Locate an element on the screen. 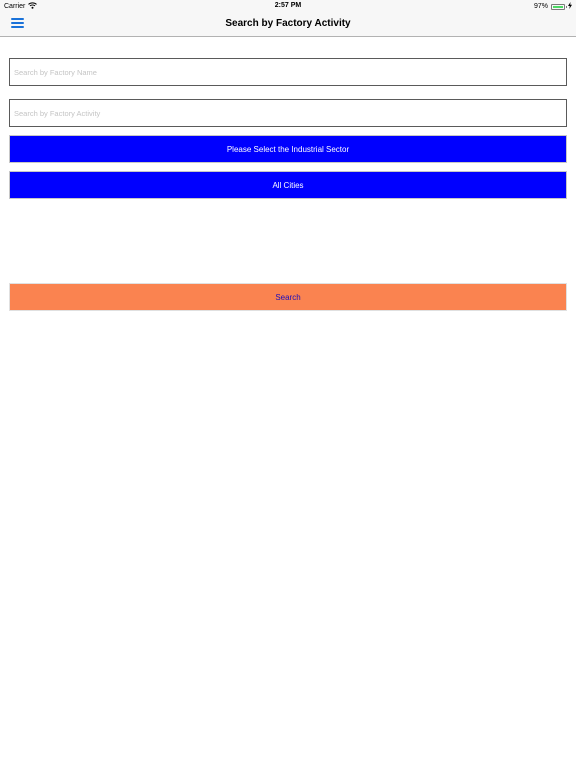  status-bar: Carrier 2:57 PM 97% is located at coordinates (288, 6).